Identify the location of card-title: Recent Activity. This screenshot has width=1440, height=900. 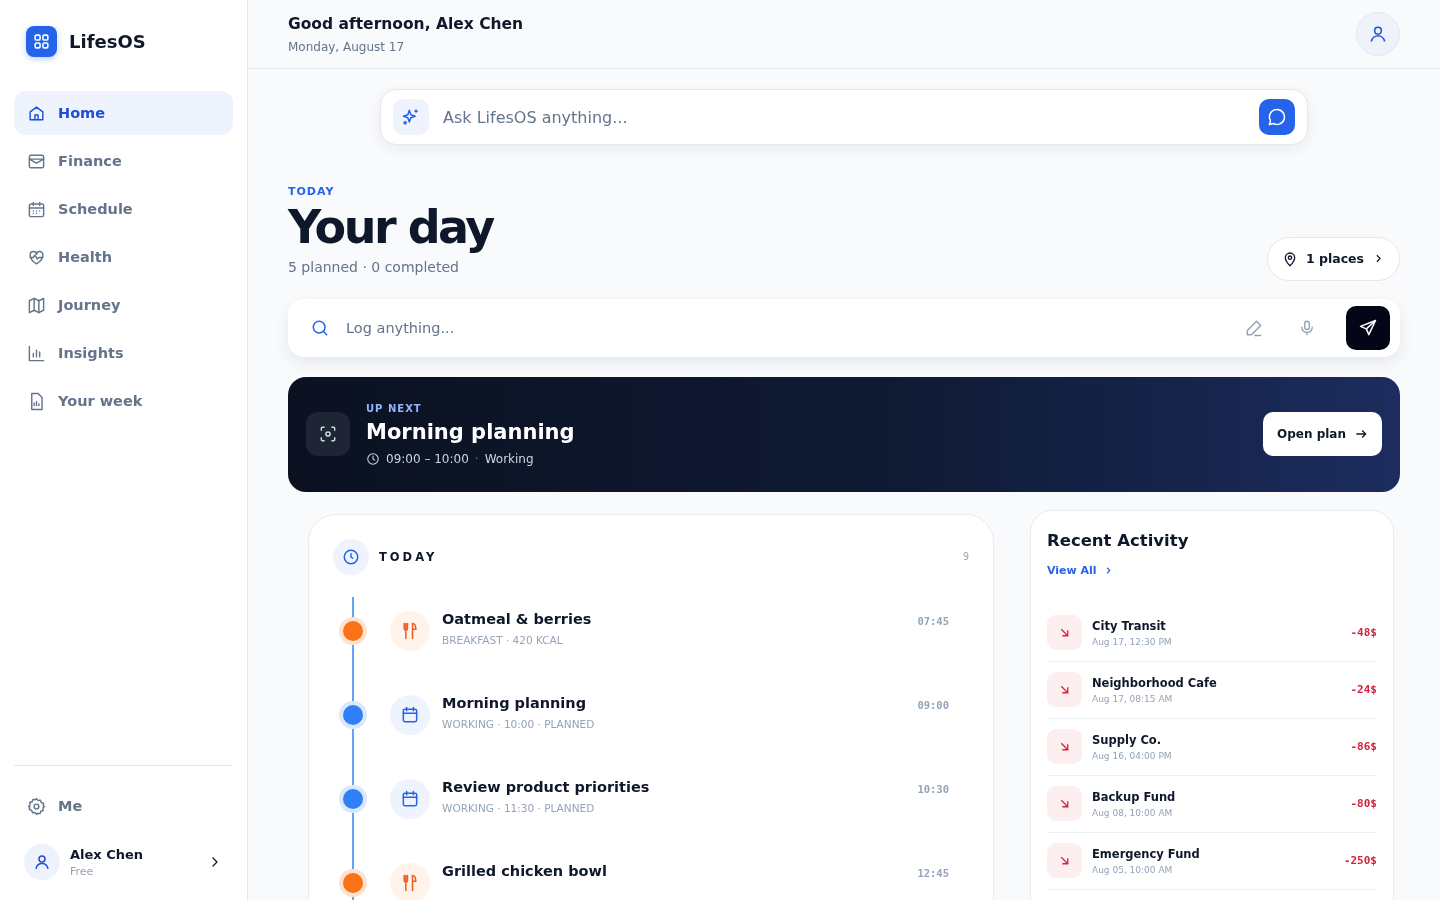
(1118, 540).